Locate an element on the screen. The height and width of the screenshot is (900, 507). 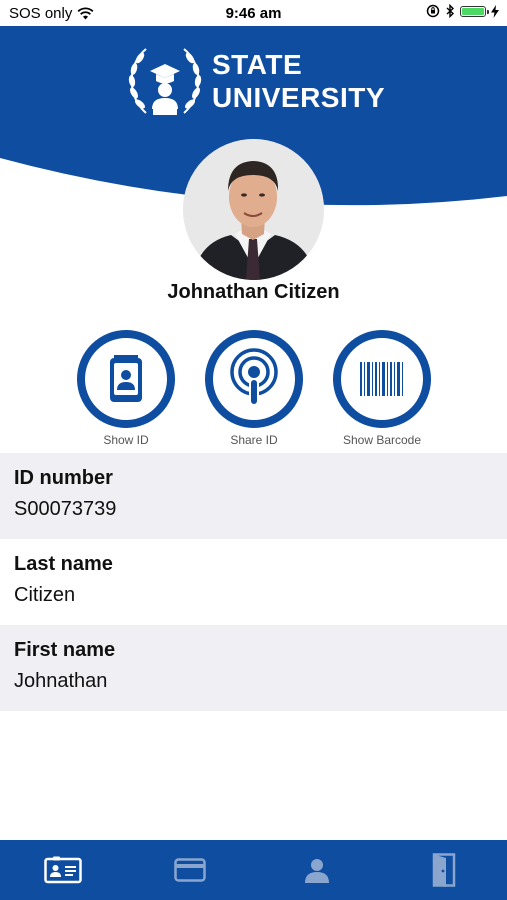
show-barcode-label: Show Barcode is located at coordinates (382, 440).